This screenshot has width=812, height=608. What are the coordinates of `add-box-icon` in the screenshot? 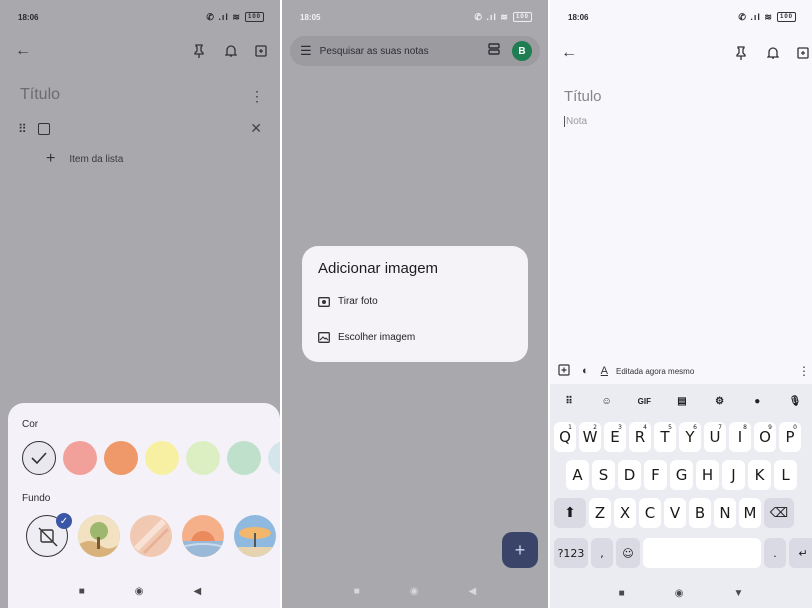 It's located at (564, 371).